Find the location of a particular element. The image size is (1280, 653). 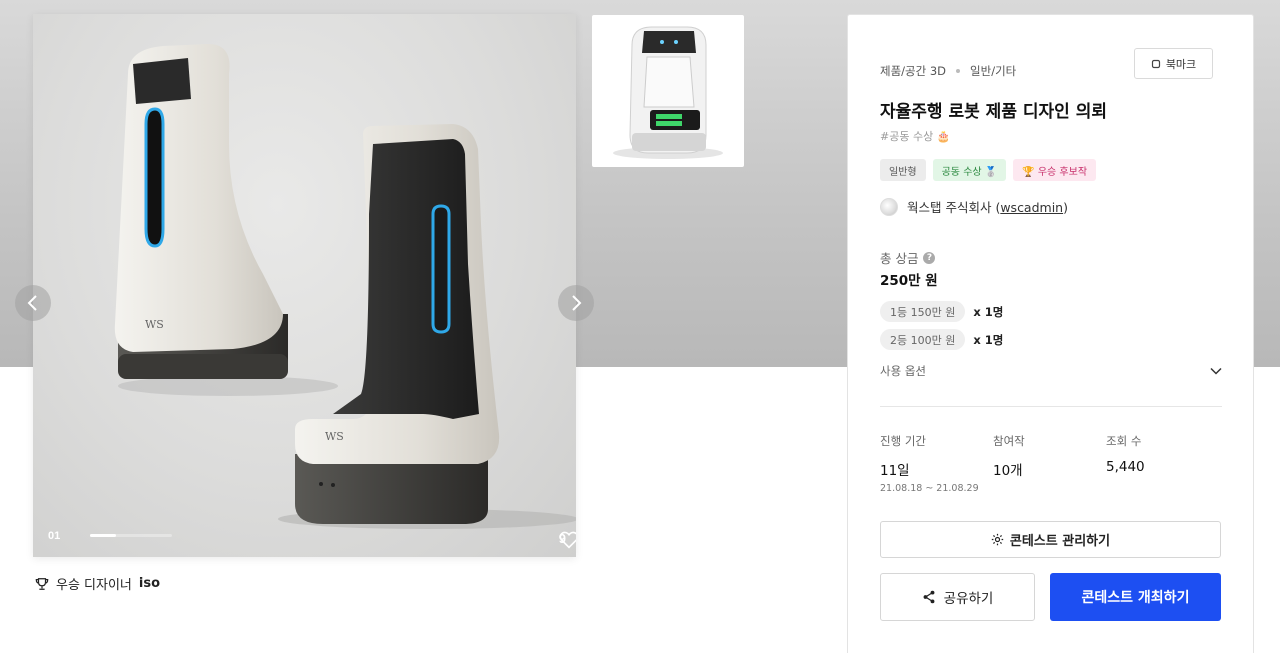

company-name: 웍스탭 주식회사 ( is located at coordinates (954, 207).